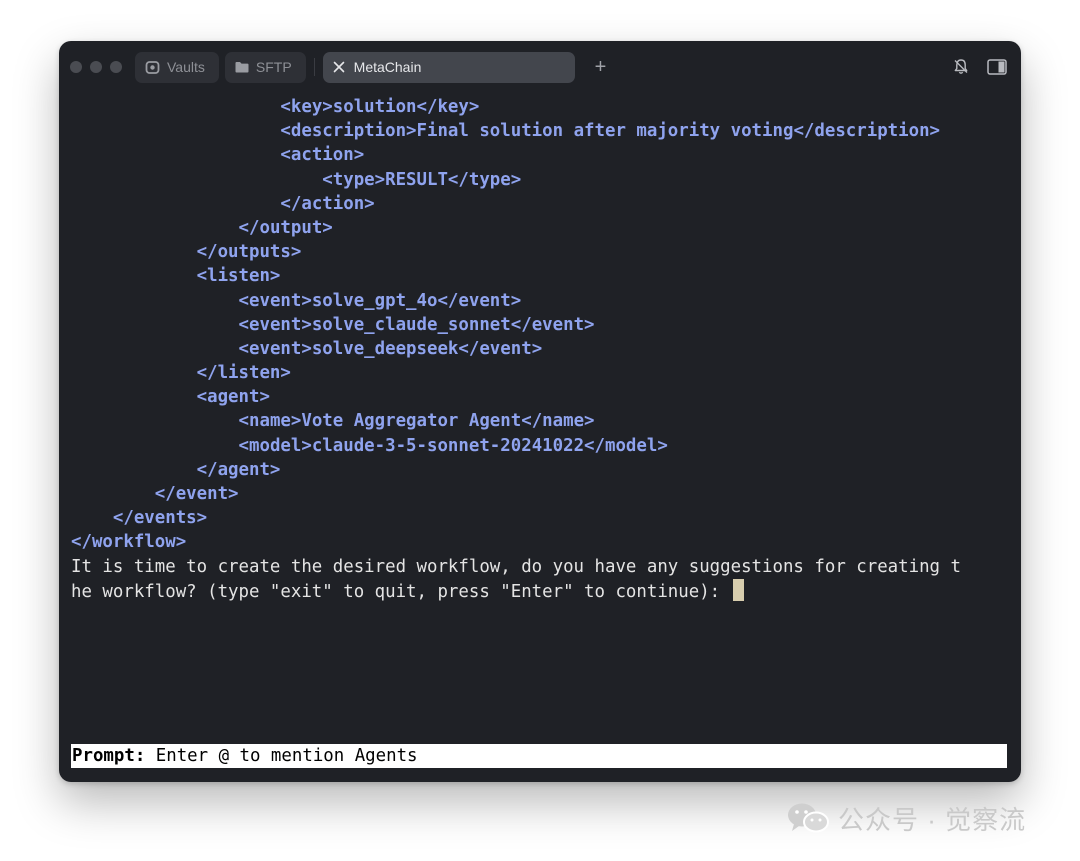 This screenshot has height=861, width=1080. What do you see at coordinates (390, 348) in the screenshot?
I see `xml-text: <event>solve_deepseek</event>` at bounding box center [390, 348].